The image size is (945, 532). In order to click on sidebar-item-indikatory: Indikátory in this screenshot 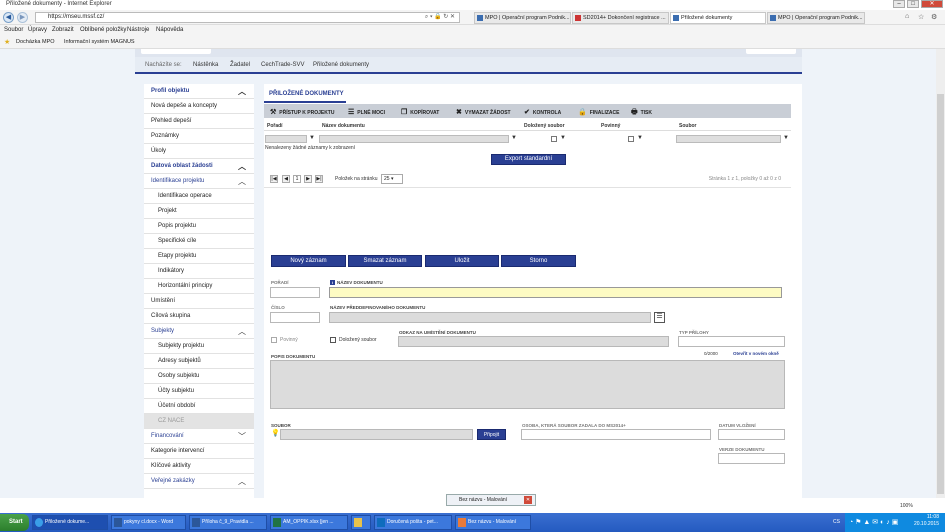, I will do `click(199, 271)`.